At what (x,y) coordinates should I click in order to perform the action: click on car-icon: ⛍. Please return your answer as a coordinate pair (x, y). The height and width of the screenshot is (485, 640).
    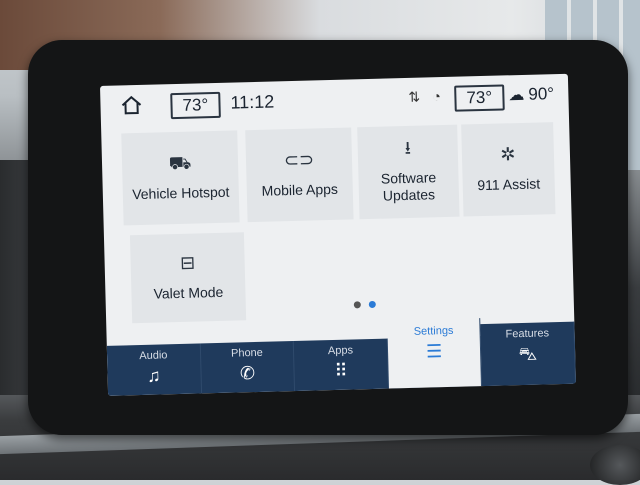
    Looking at the image, I should click on (528, 354).